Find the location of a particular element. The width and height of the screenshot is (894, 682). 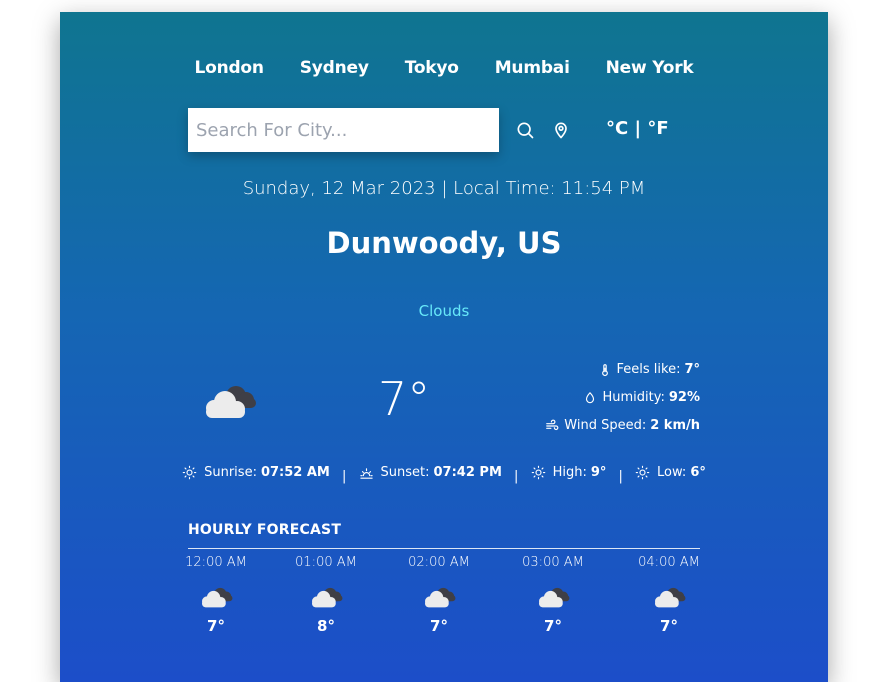

droplet-icon is located at coordinates (590, 397).